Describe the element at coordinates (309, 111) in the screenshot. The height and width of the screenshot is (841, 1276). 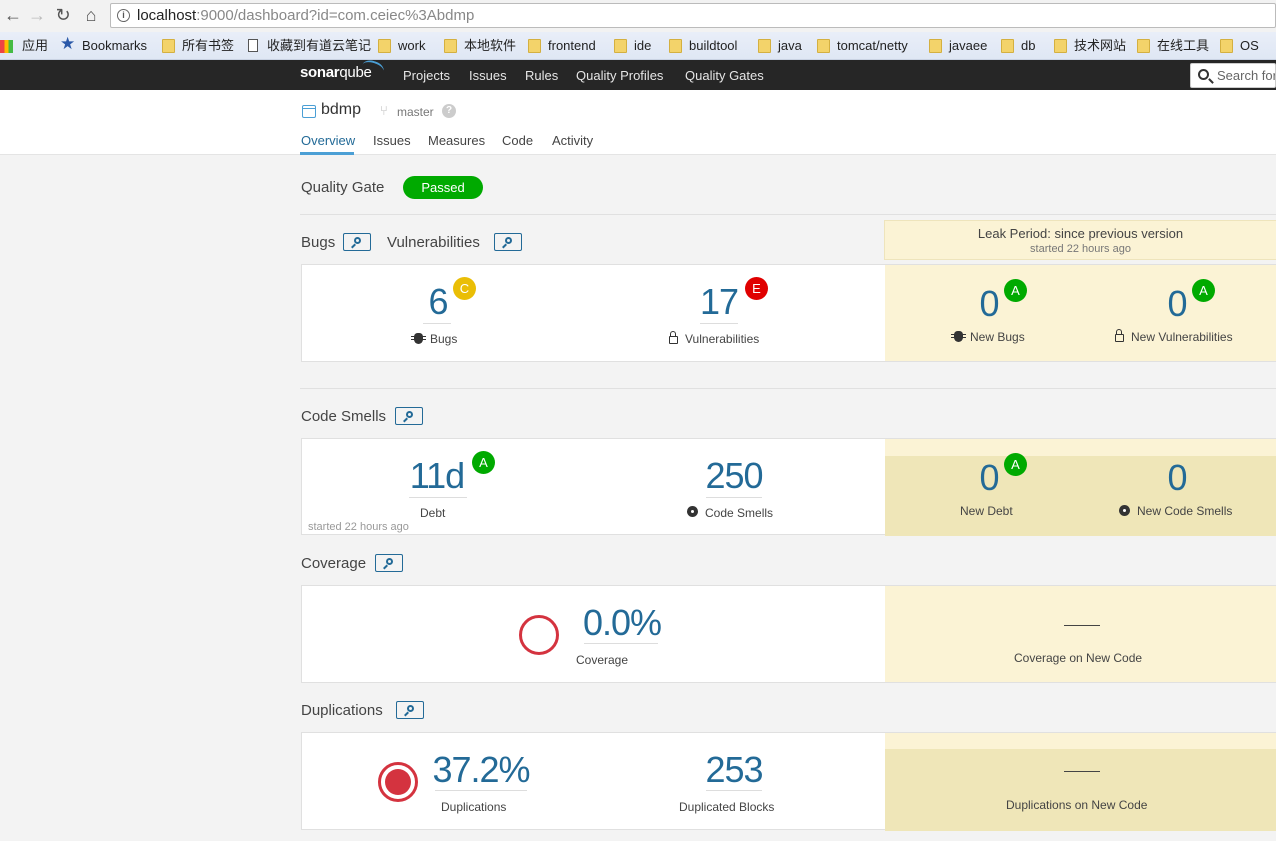
I see `project-icon` at that location.